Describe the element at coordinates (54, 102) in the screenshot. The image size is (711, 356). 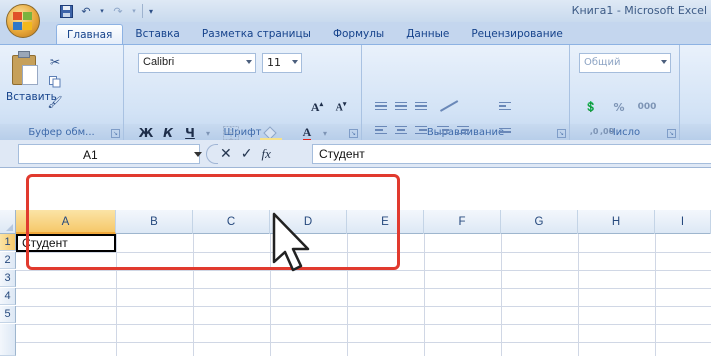
I see `format-painter-icon: 🖌` at that location.